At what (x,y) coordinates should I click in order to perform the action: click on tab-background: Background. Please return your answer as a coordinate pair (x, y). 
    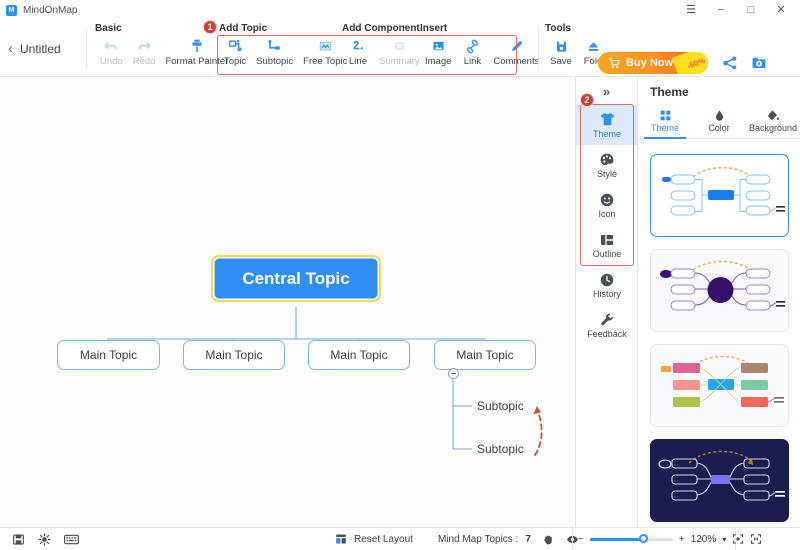
    Looking at the image, I should click on (773, 120).